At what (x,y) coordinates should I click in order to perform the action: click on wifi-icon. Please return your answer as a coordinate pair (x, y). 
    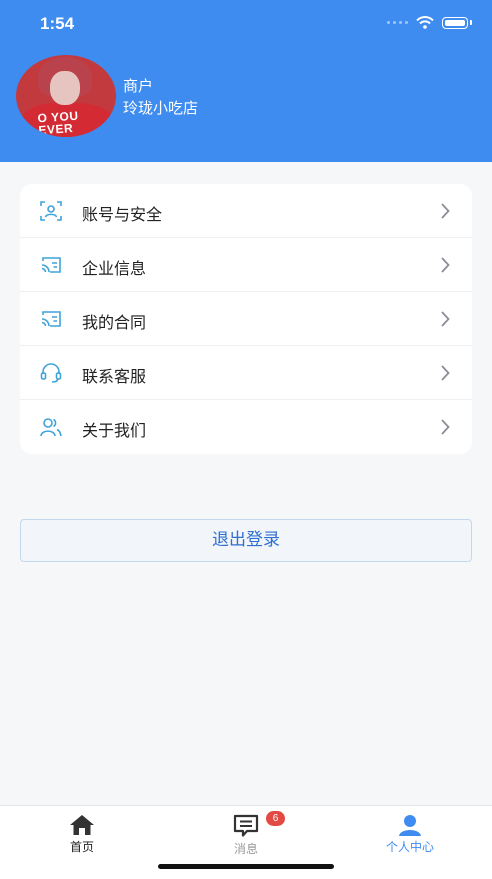
    Looking at the image, I should click on (425, 22).